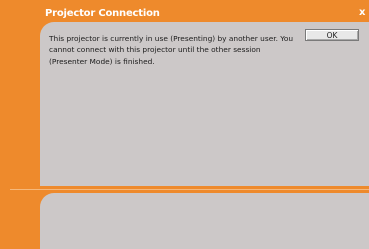 The width and height of the screenshot is (369, 249). I want to click on close-icon: x, so click(364, 13).